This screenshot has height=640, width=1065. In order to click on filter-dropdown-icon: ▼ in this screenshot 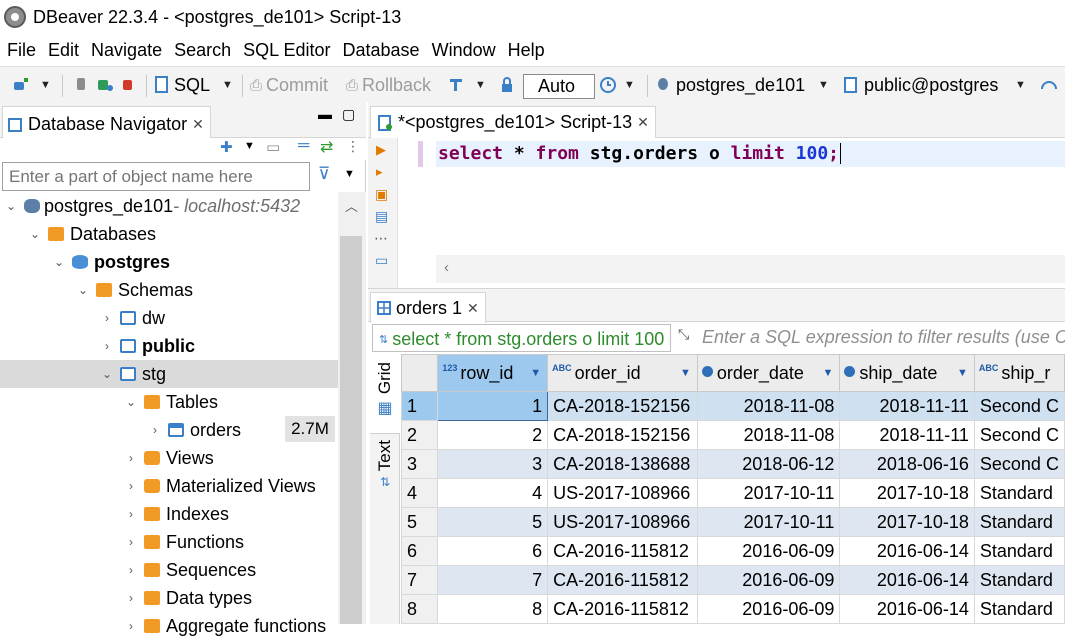, I will do `click(349, 174)`.